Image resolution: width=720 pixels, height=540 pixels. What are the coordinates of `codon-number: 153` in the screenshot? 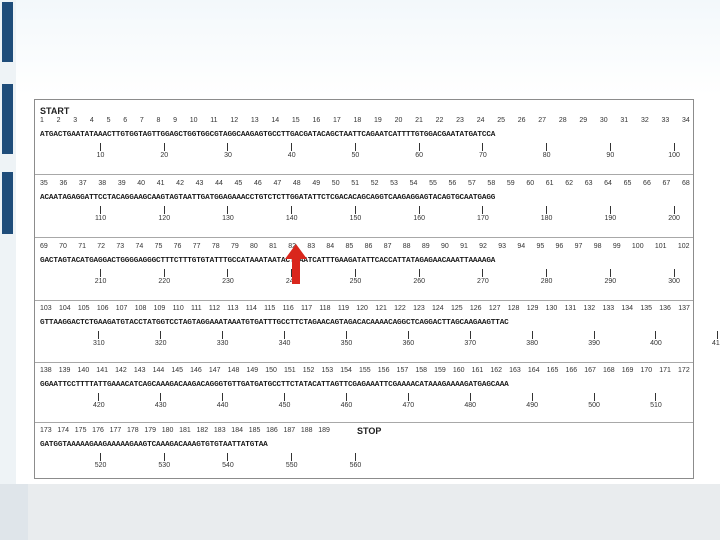 It's located at (327, 370).